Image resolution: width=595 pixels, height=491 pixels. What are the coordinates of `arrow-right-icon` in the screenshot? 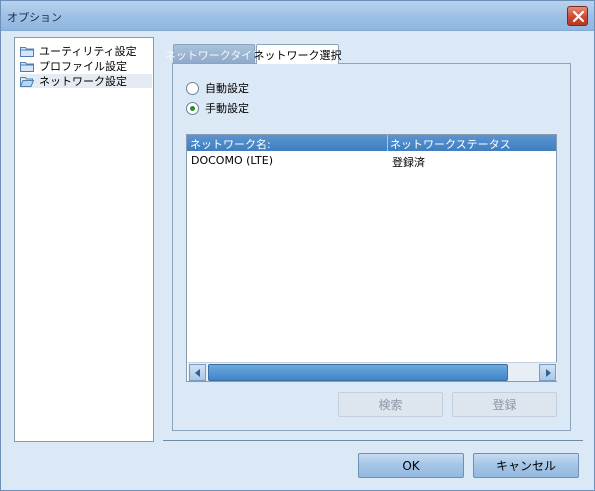 It's located at (548, 373).